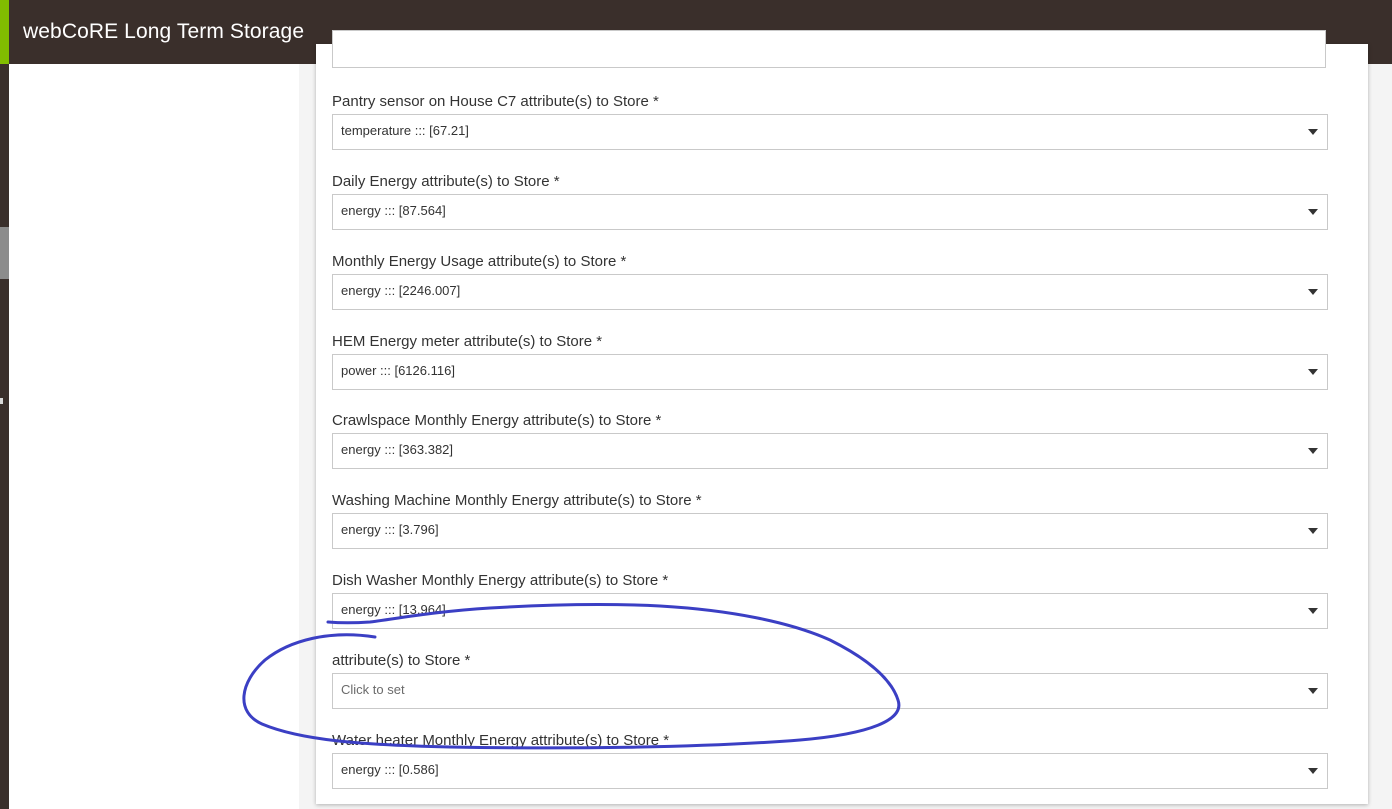 The image size is (1392, 809). I want to click on select-value: energy ::: [2246.007], so click(401, 290).